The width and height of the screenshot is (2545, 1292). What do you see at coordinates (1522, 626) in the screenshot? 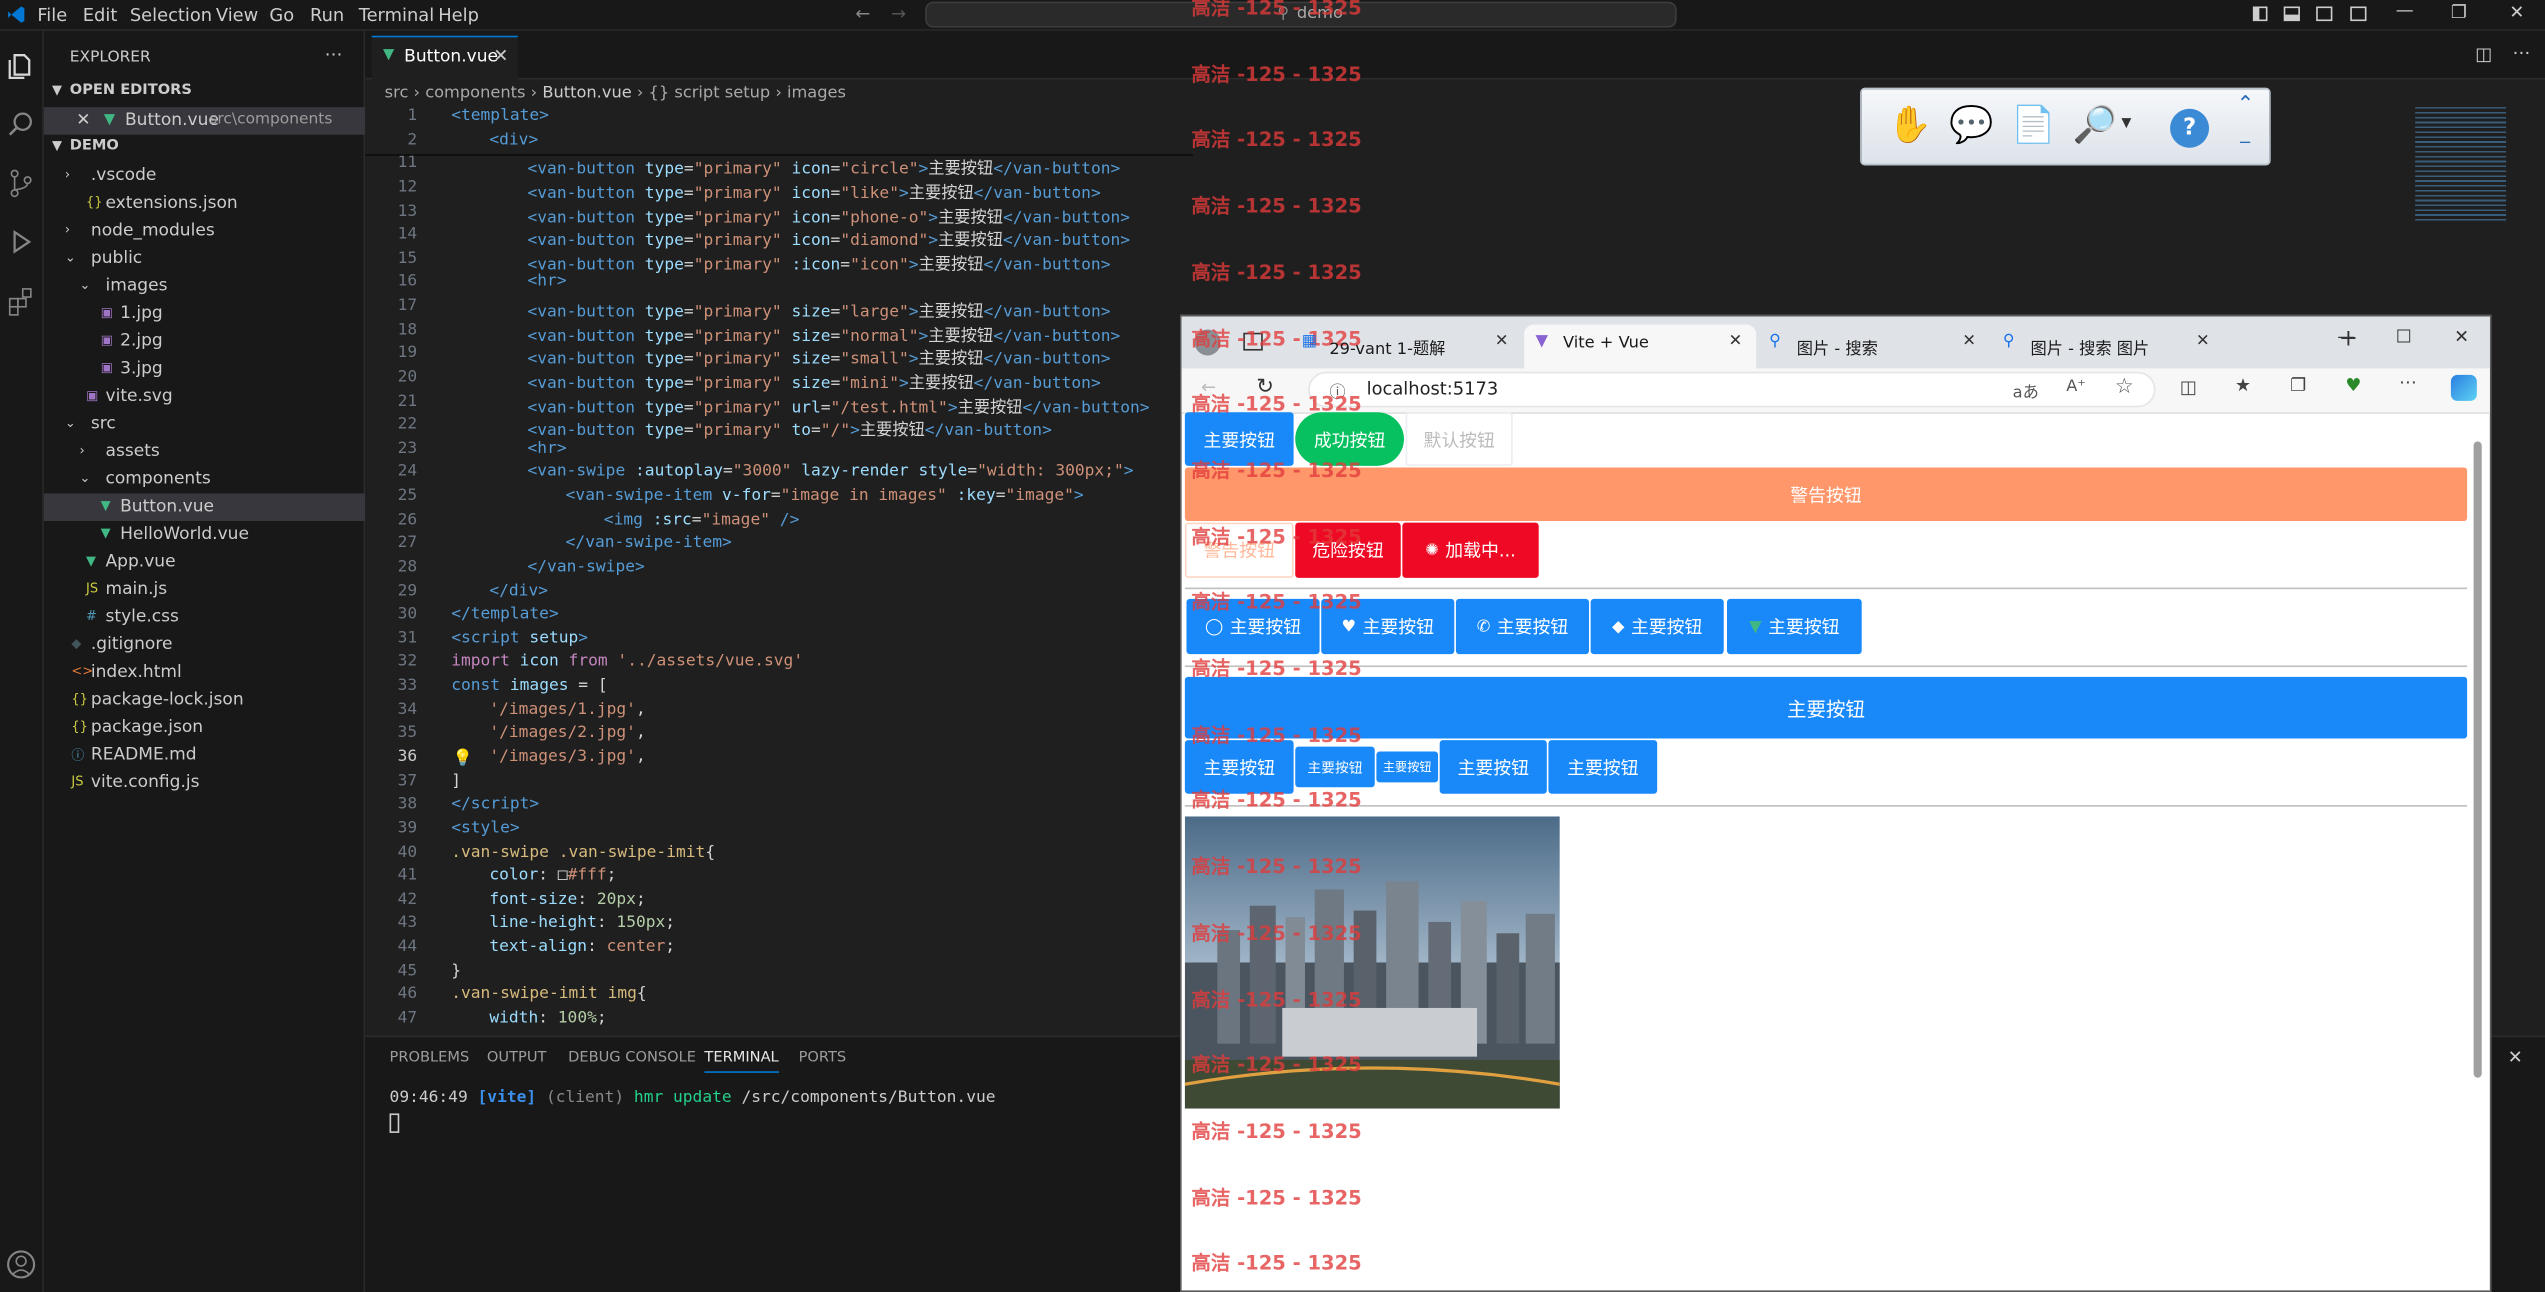
I see `icon-button: ✆ 主要按钮` at bounding box center [1522, 626].